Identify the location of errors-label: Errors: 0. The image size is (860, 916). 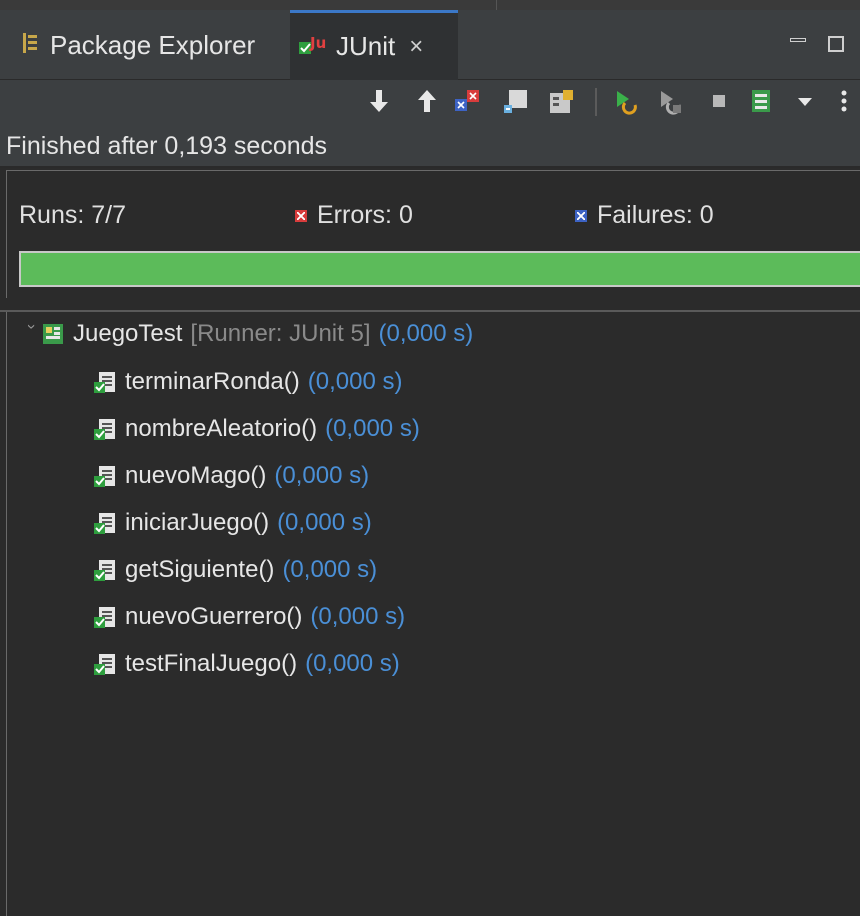
(365, 215).